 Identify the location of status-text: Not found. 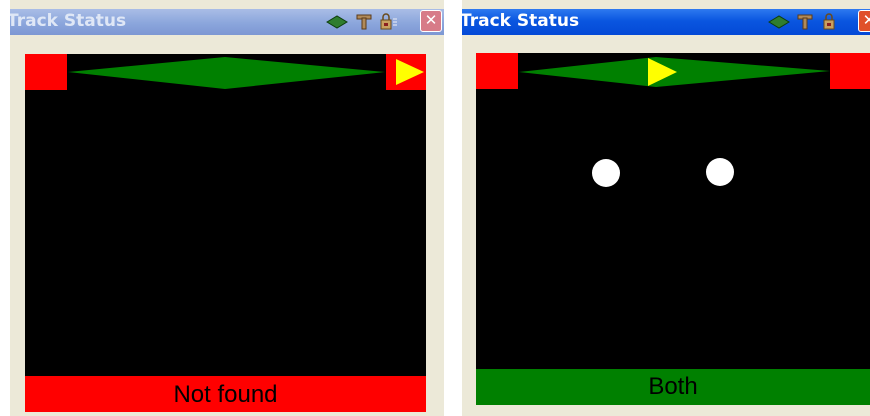
(225, 394).